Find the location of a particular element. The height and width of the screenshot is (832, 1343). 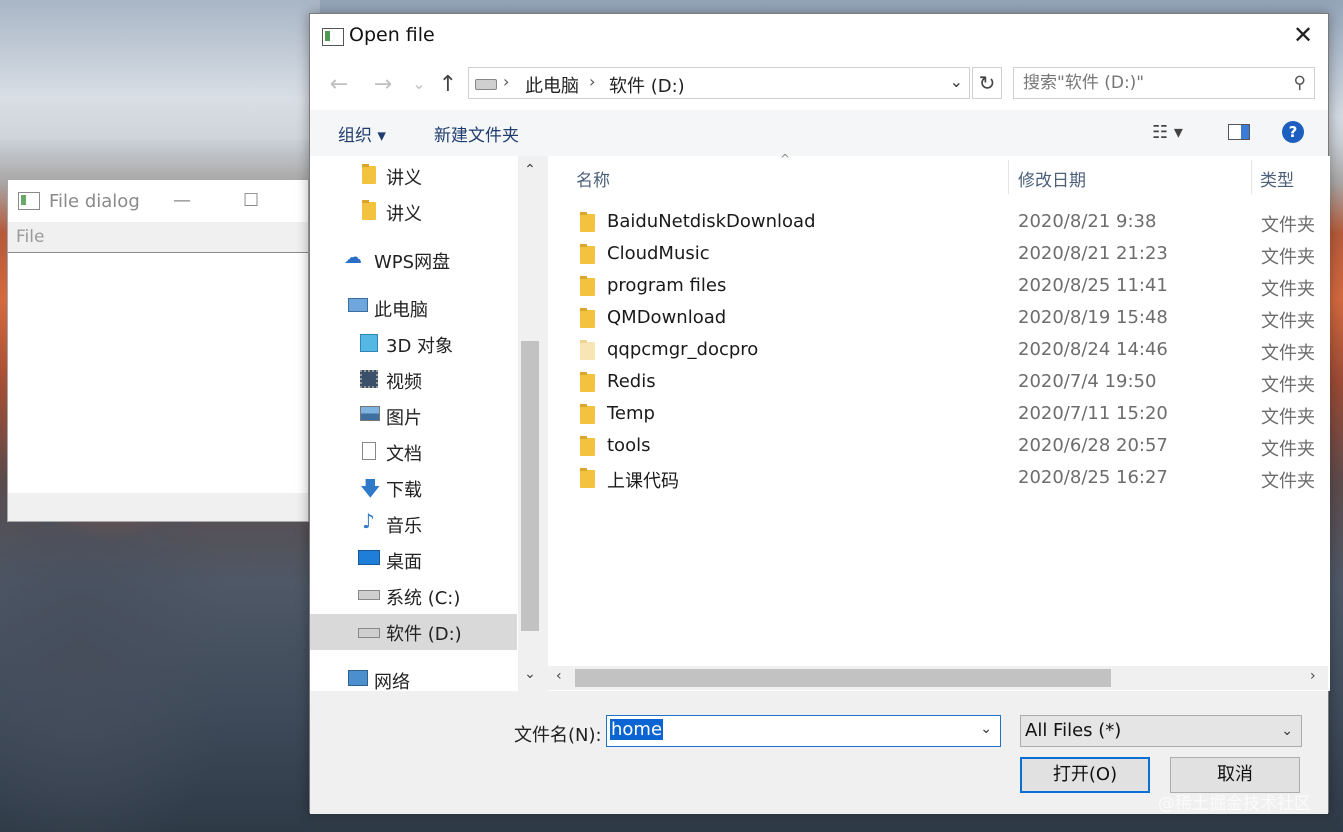

new-folder-button: 新建文件夹 is located at coordinates (476, 133).